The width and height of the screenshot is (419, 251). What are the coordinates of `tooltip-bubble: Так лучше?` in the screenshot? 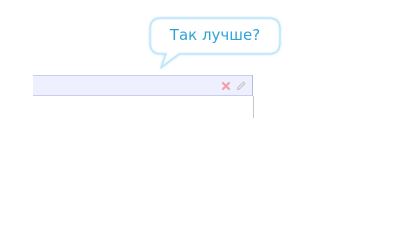 It's located at (215, 43).